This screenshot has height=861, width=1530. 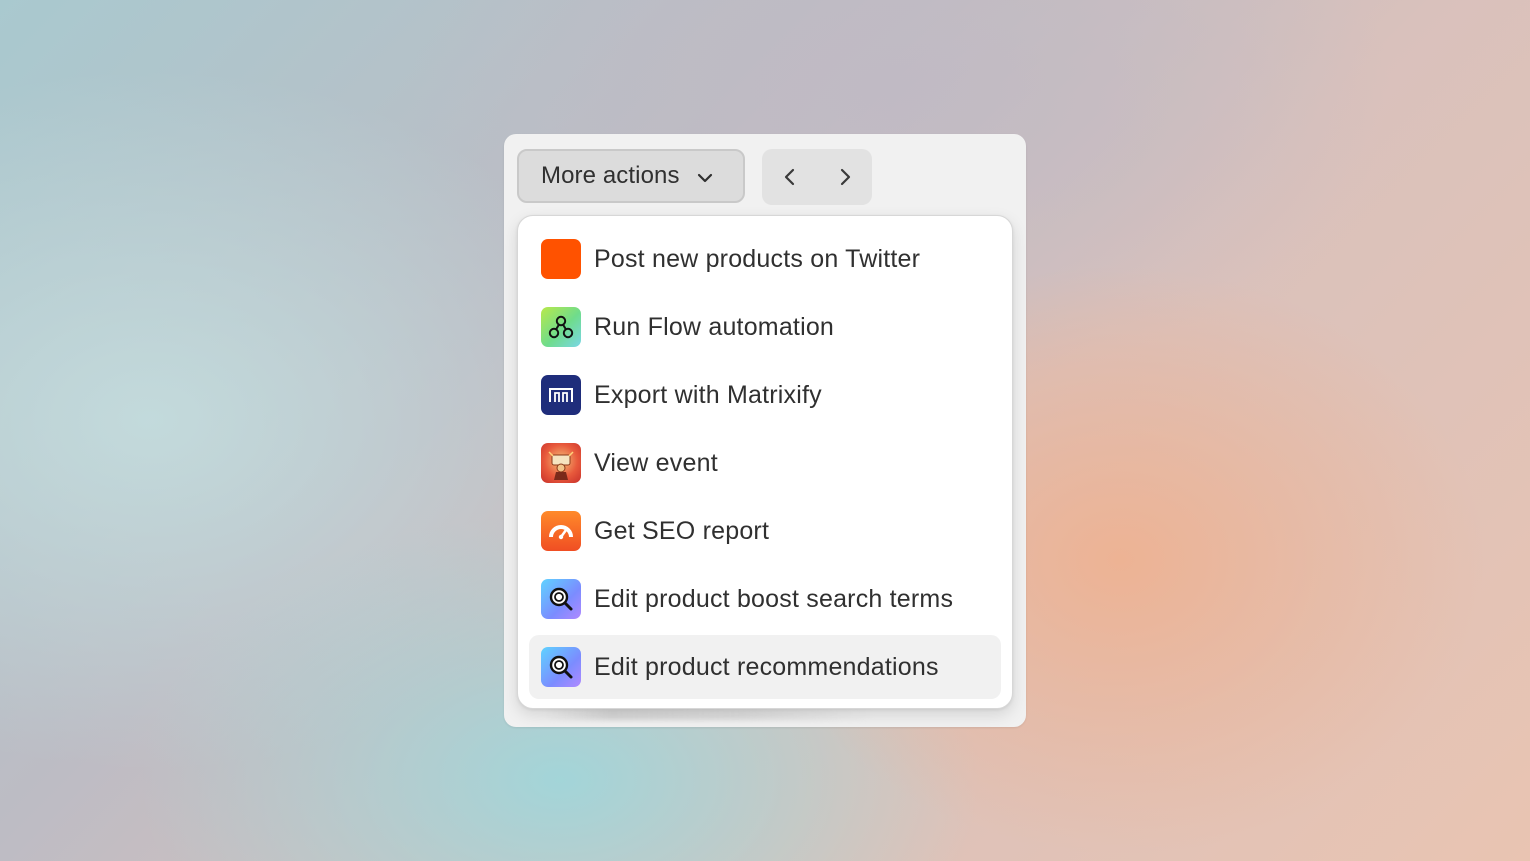 What do you see at coordinates (561, 395) in the screenshot?
I see `matrixify-app-icon` at bounding box center [561, 395].